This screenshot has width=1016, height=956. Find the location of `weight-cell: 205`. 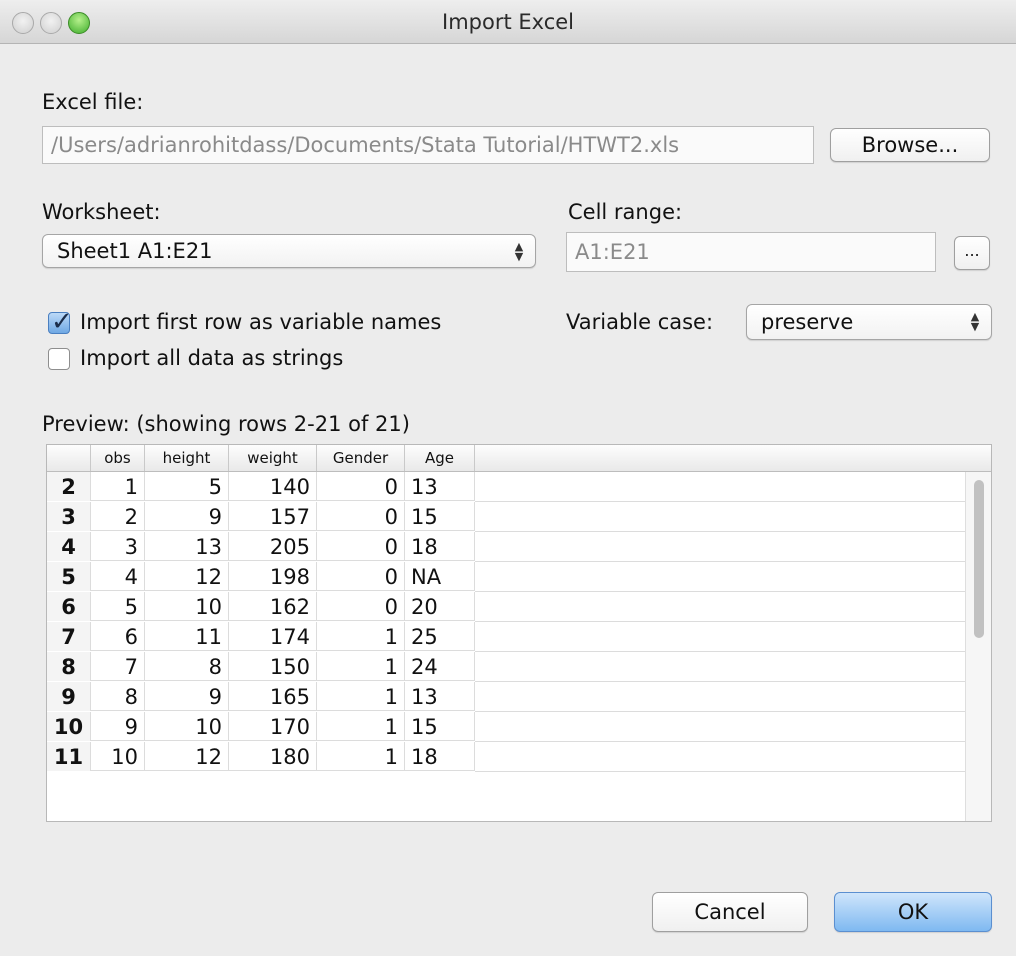

weight-cell: 205 is located at coordinates (273, 546).